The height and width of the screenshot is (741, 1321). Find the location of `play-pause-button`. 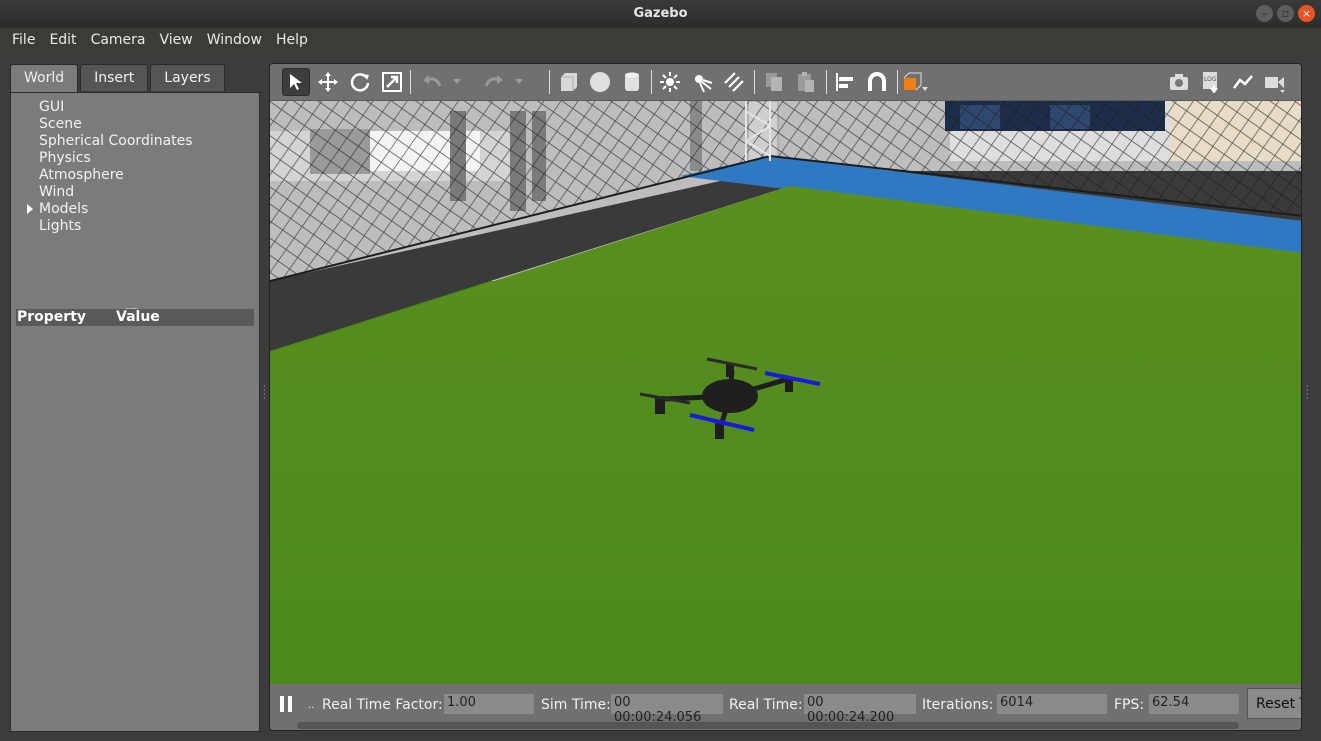

play-pause-button is located at coordinates (286, 704).